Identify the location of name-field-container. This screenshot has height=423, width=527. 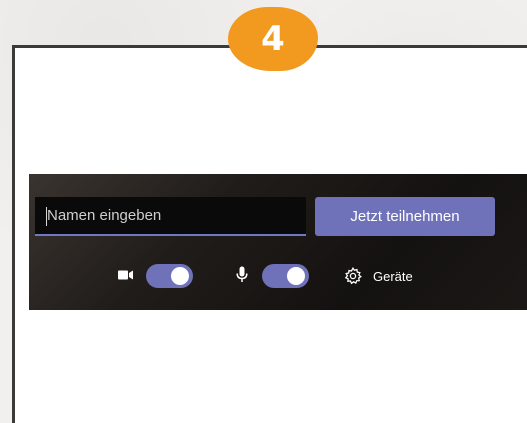
(170, 216).